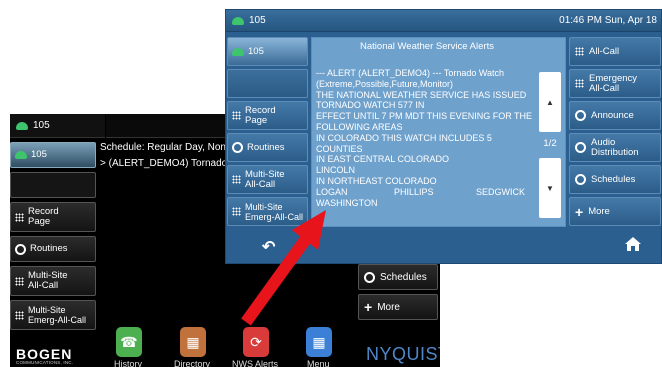 The image size is (662, 367). Describe the element at coordinates (43, 216) in the screenshot. I see `button-label: Record Page` at that location.